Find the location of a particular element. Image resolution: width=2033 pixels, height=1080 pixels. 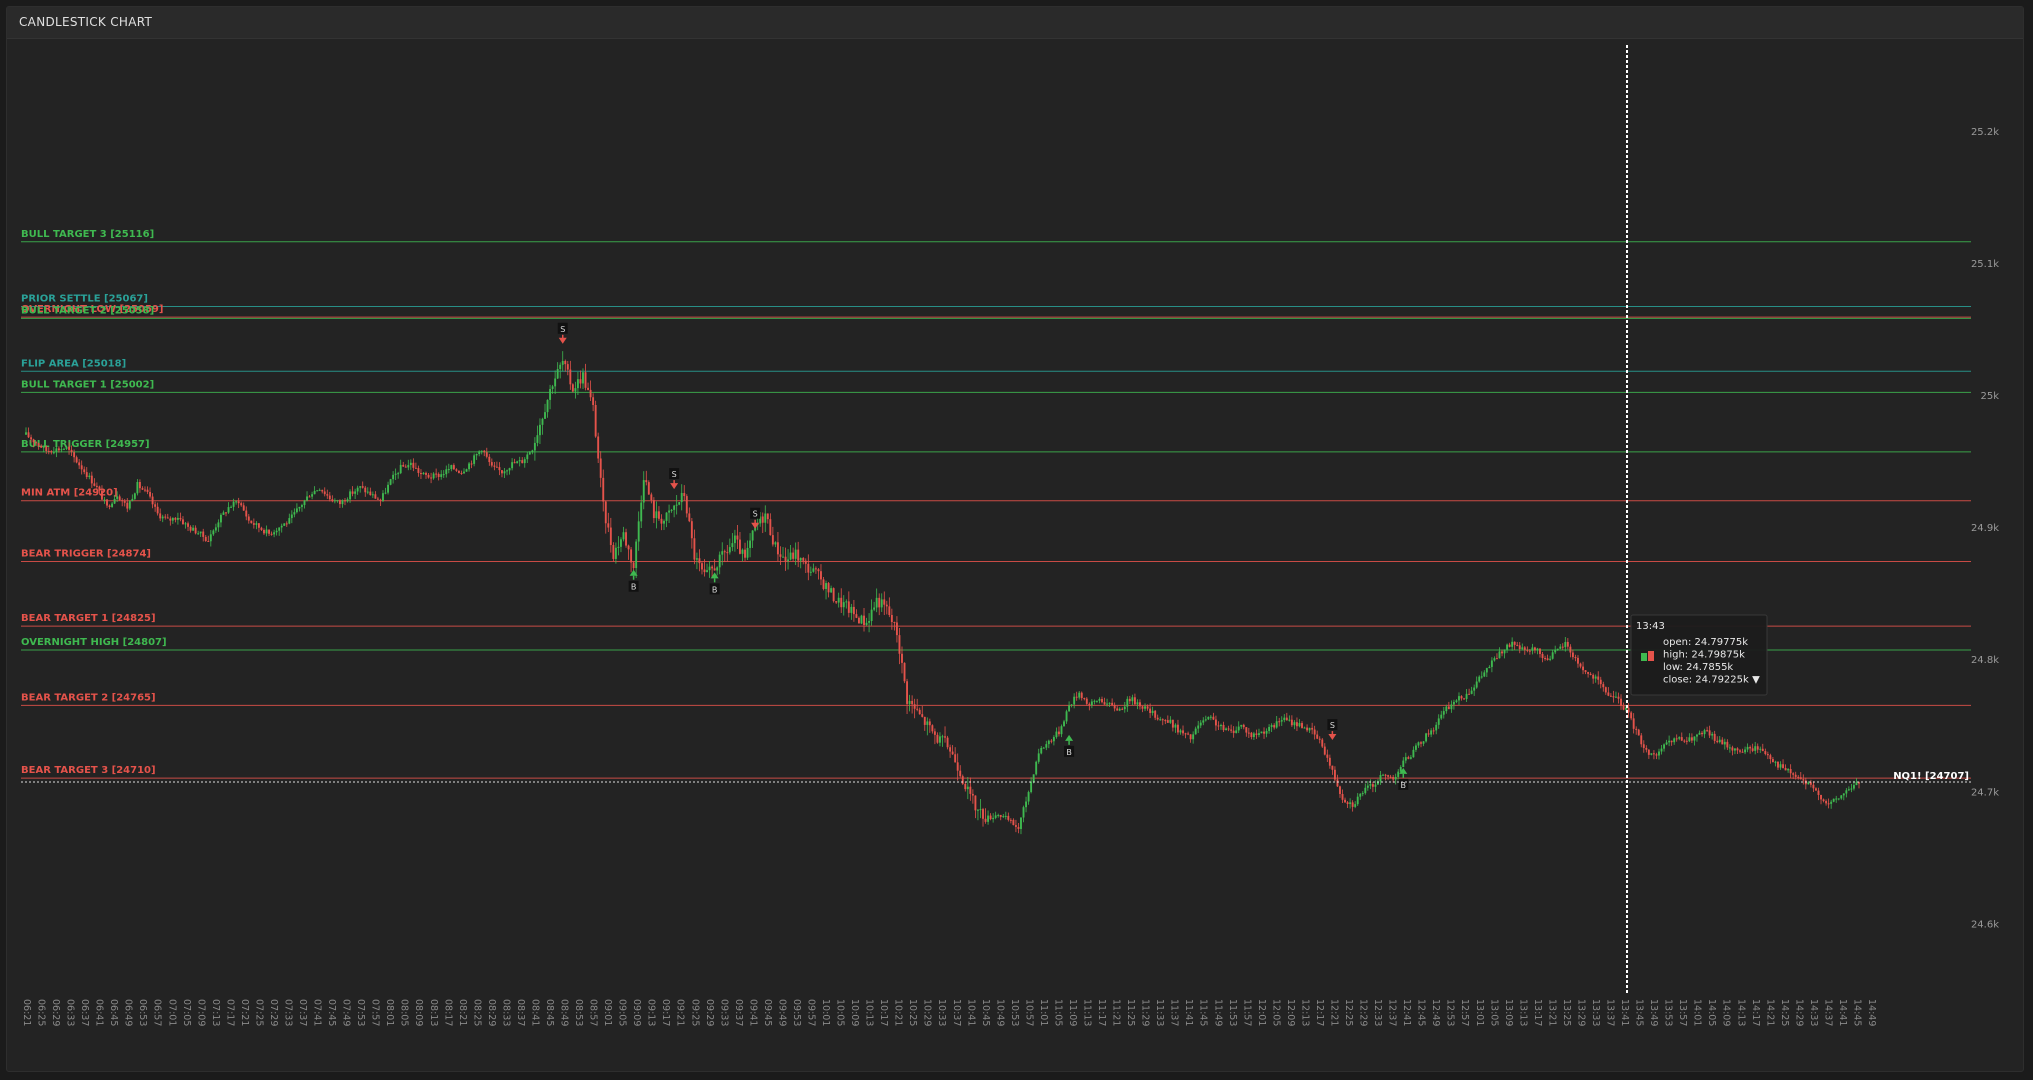

tooltip-low: low: 24.7855k is located at coordinates (1698, 667).